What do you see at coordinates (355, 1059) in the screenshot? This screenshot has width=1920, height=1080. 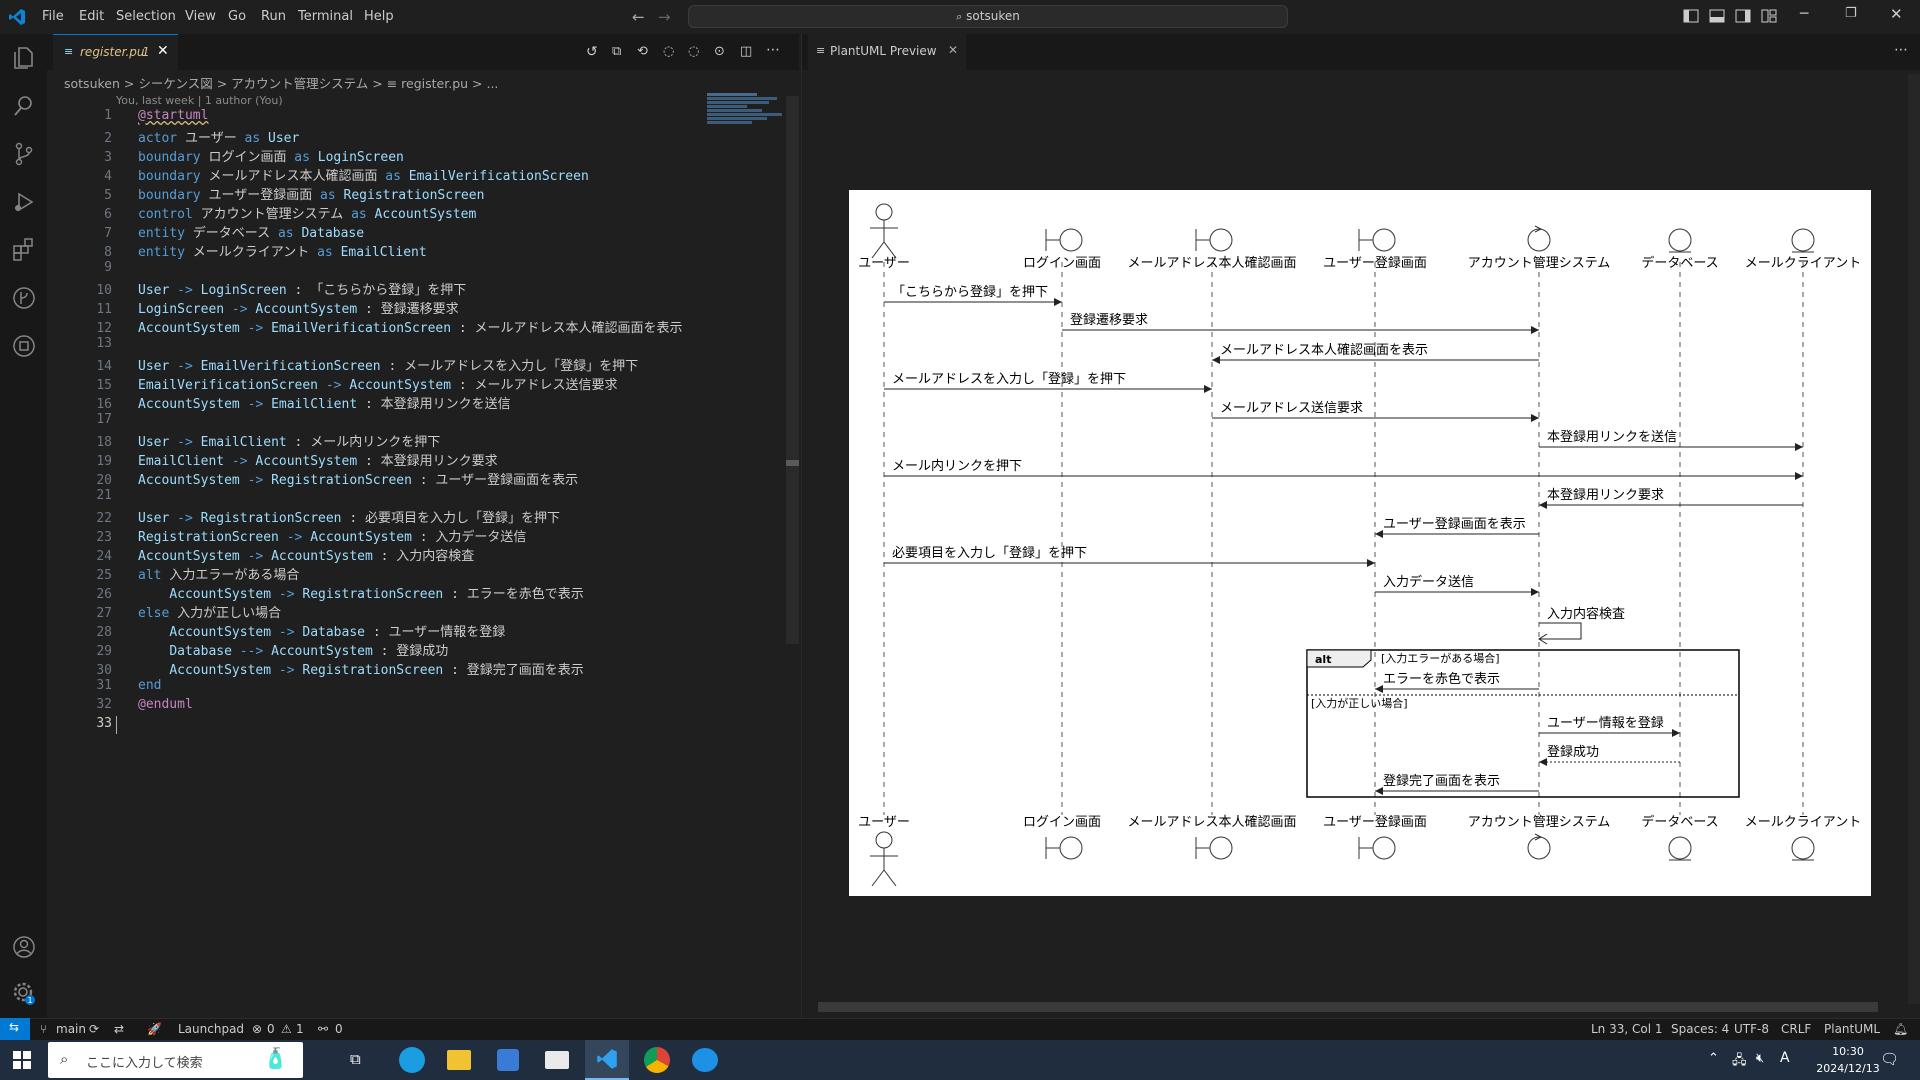 I see `task-view-icon: ⧉` at bounding box center [355, 1059].